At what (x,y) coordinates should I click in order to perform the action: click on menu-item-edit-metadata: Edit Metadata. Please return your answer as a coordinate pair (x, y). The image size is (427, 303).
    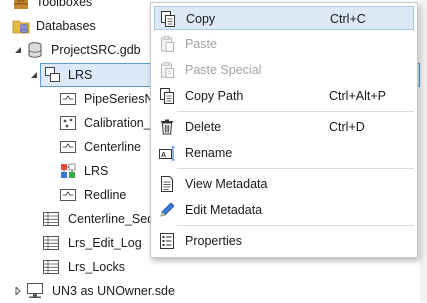
    Looking at the image, I should click on (284, 210).